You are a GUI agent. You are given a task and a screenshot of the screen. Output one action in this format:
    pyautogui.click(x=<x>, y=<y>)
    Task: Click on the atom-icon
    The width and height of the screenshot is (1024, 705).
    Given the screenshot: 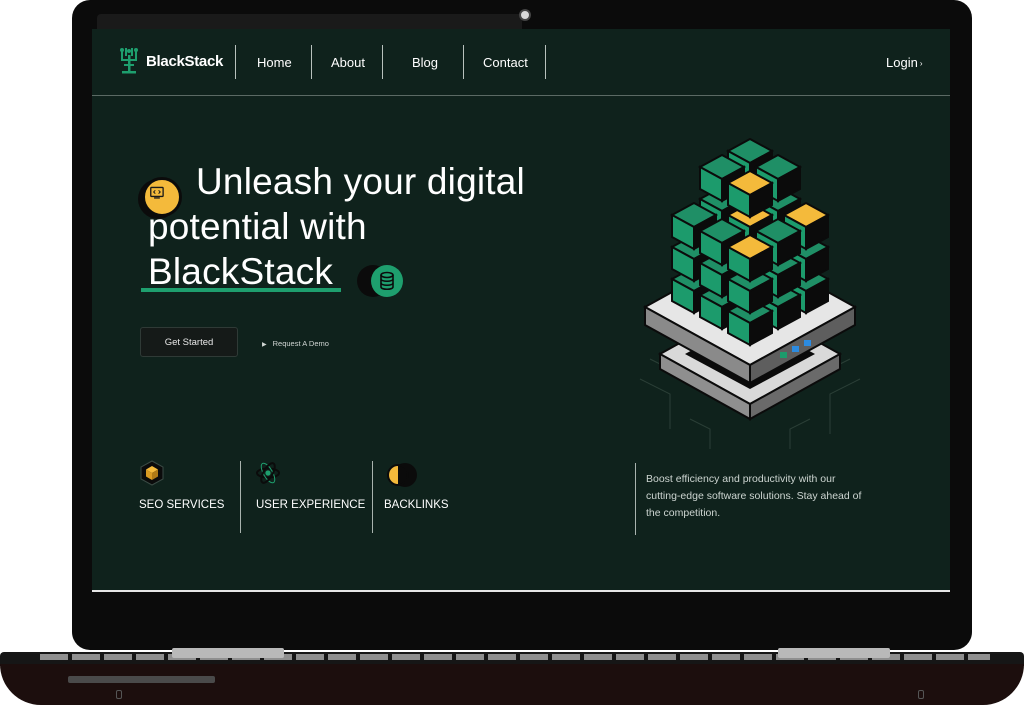 What is the action you would take?
    pyautogui.click(x=268, y=473)
    